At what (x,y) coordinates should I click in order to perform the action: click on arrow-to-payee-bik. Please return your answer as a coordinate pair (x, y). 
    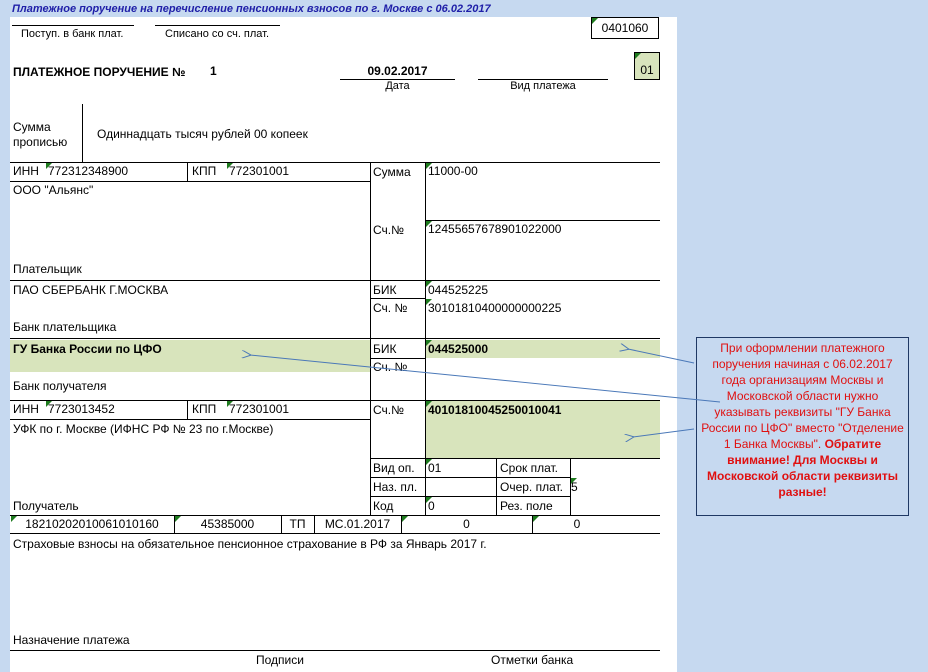
    Looking at the image, I should click on (661, 356).